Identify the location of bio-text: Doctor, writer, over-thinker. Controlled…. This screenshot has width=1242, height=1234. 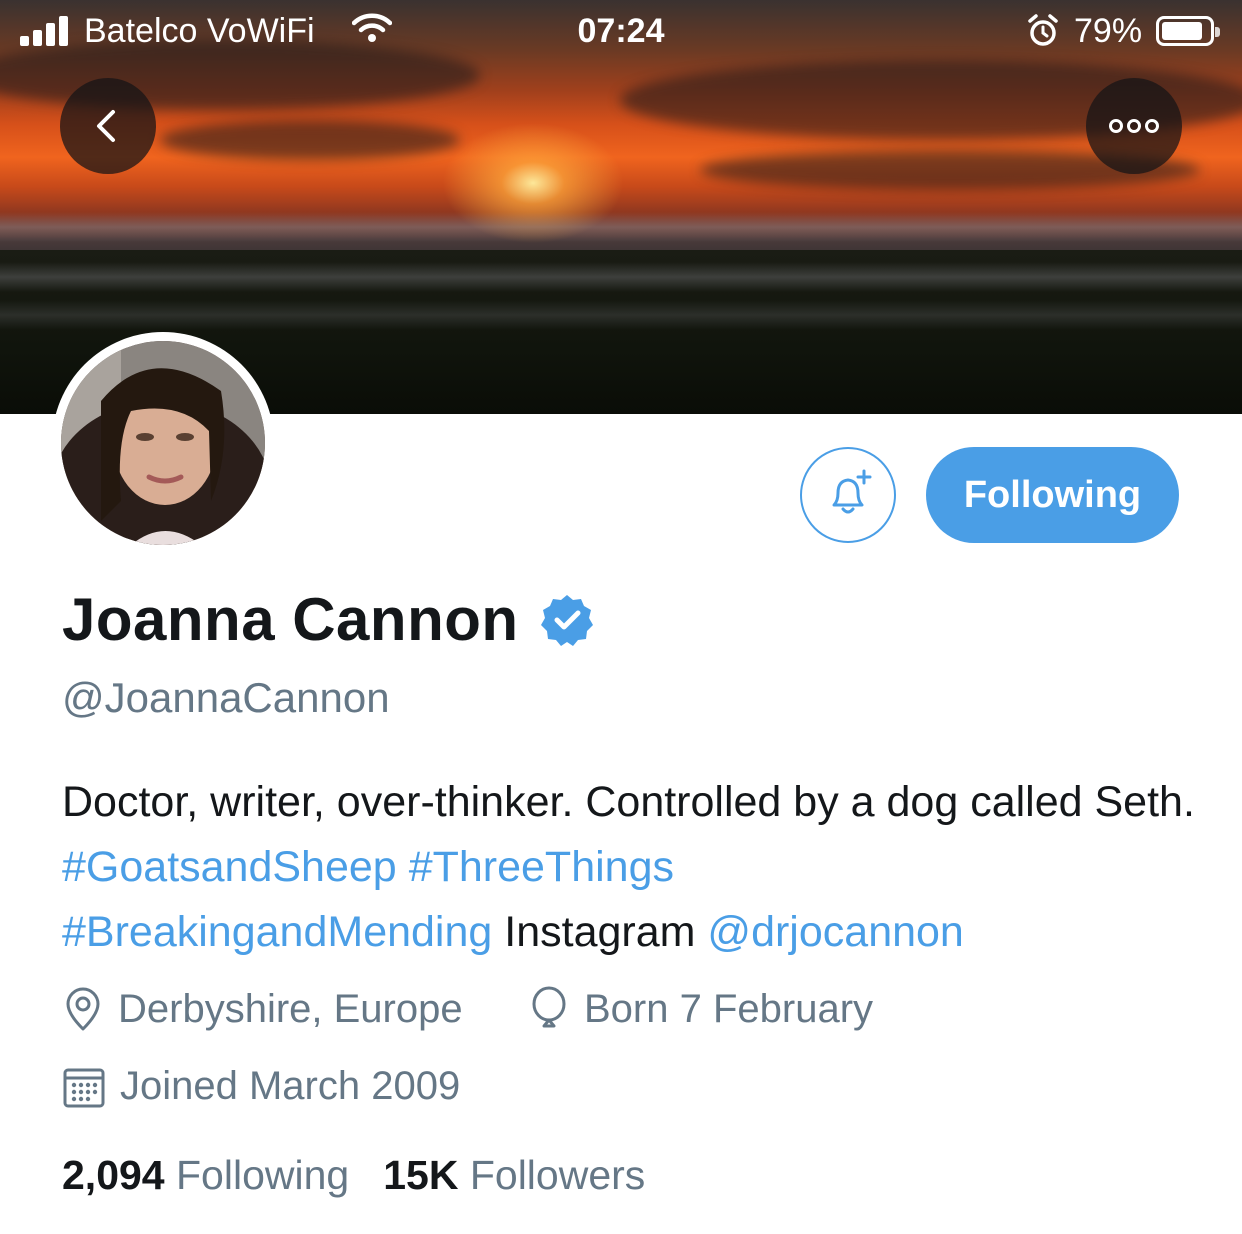
(628, 802).